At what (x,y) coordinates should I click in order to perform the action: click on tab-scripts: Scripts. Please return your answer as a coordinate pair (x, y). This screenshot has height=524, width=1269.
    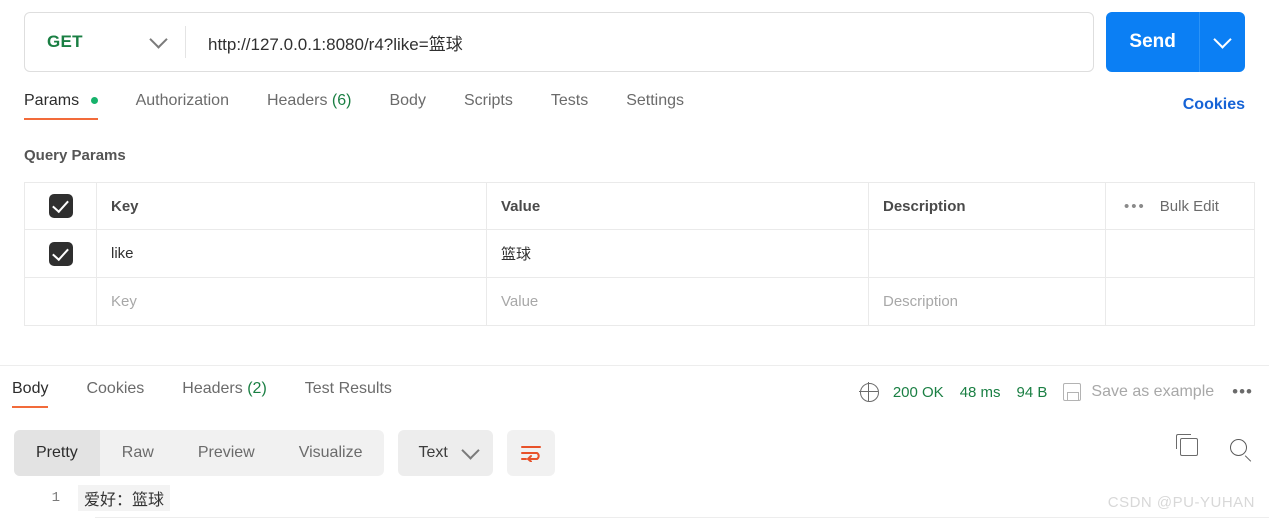
    Looking at the image, I should click on (488, 106).